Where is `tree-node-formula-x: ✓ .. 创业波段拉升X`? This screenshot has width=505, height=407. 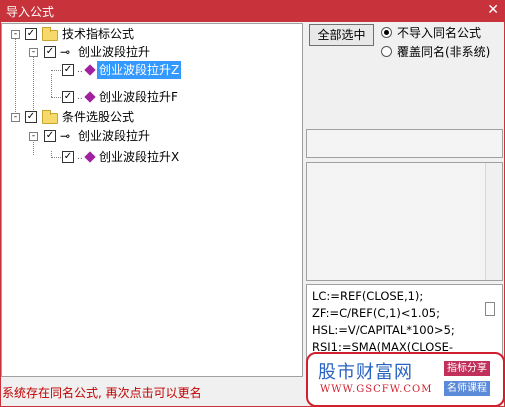 tree-node-formula-x: ✓ .. 创业波段拉升X is located at coordinates (152, 157).